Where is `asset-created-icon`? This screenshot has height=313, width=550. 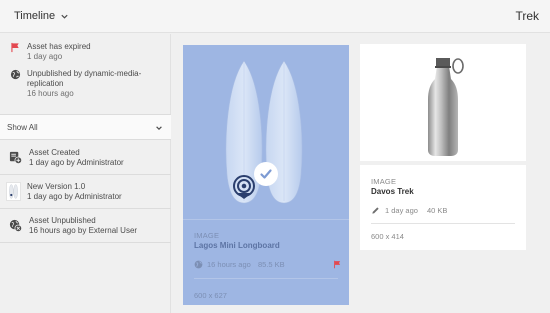 asset-created-icon is located at coordinates (15, 157).